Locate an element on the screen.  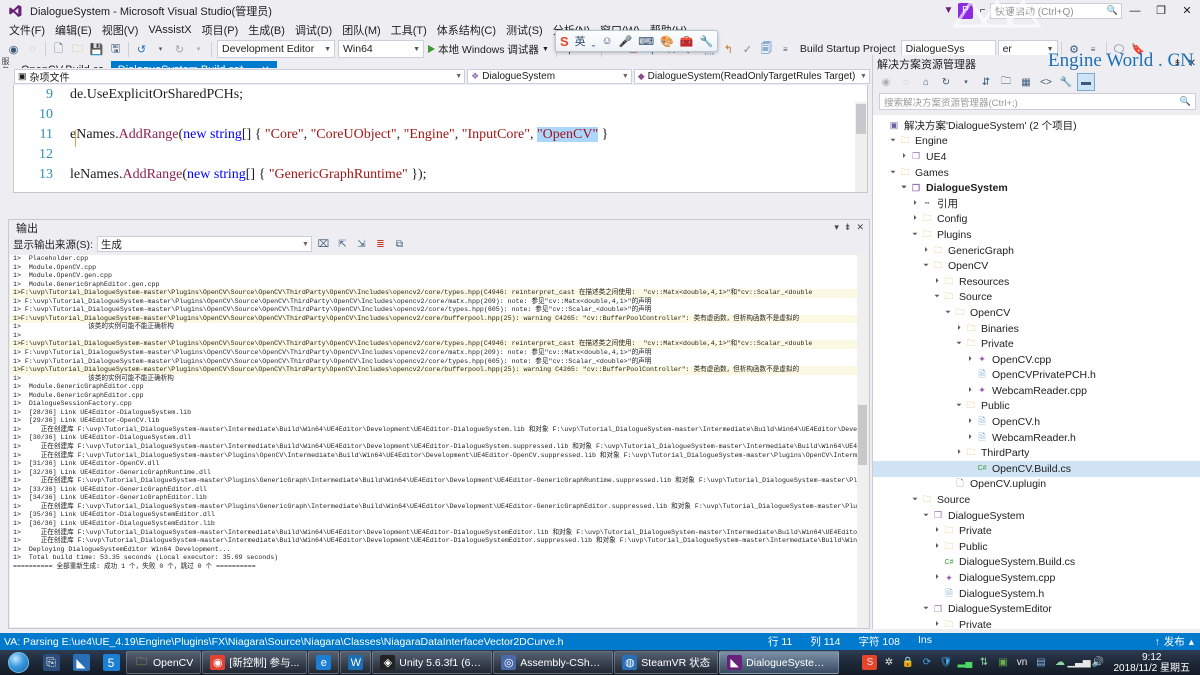
tree-item: 🗎 DialogueSystem.h is located at coordinates (1036, 594).